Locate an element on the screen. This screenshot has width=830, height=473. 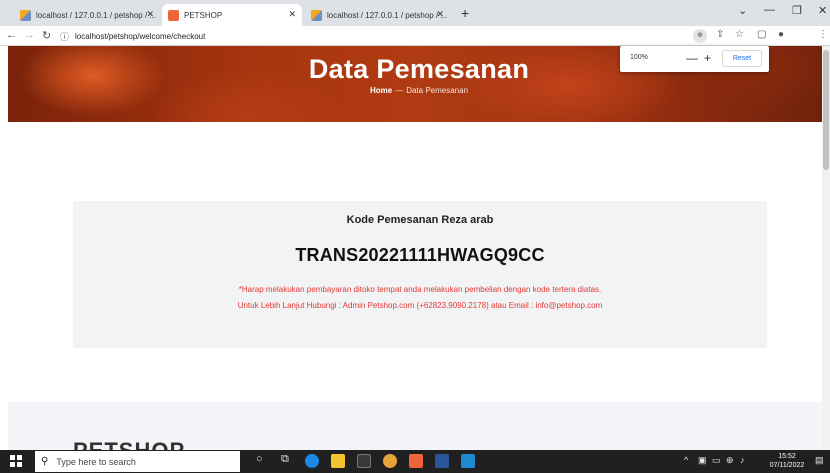
info-icon: ⓘ is located at coordinates (64, 36).